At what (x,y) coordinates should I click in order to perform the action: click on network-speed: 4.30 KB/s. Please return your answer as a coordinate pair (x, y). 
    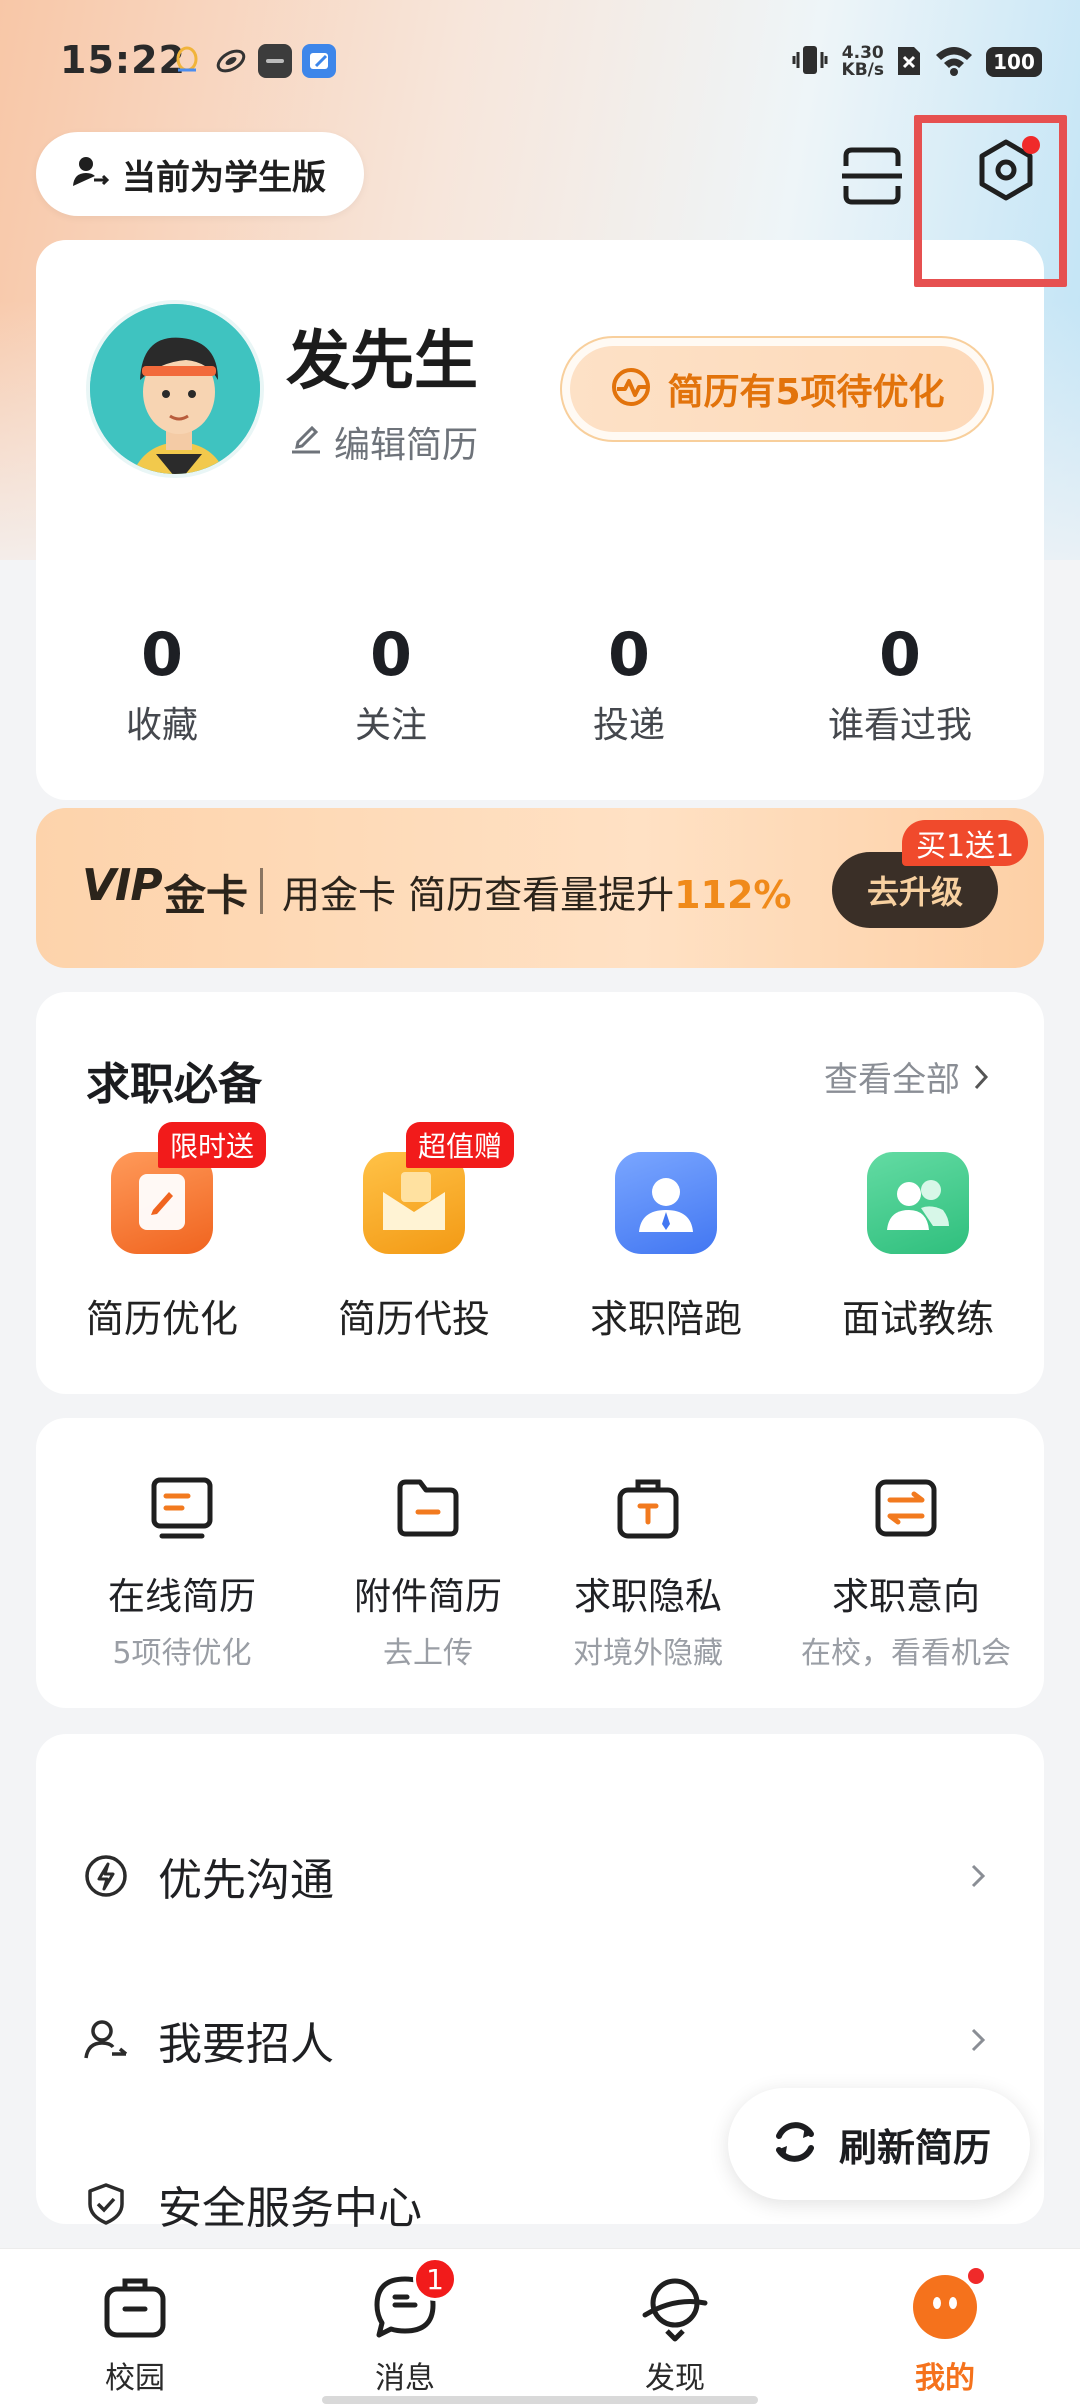
    Looking at the image, I should click on (862, 61).